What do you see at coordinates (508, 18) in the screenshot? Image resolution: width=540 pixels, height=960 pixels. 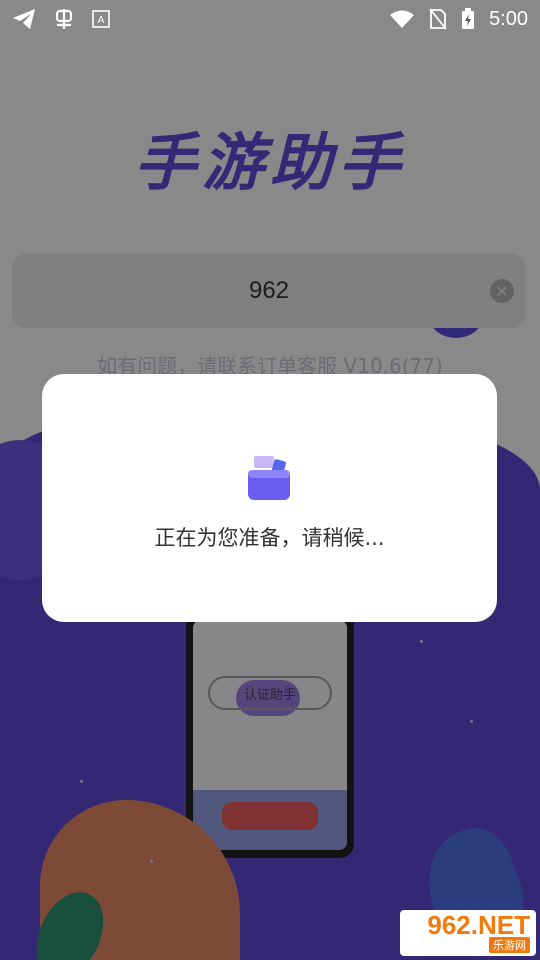 I see `status-time: 5:00` at bounding box center [508, 18].